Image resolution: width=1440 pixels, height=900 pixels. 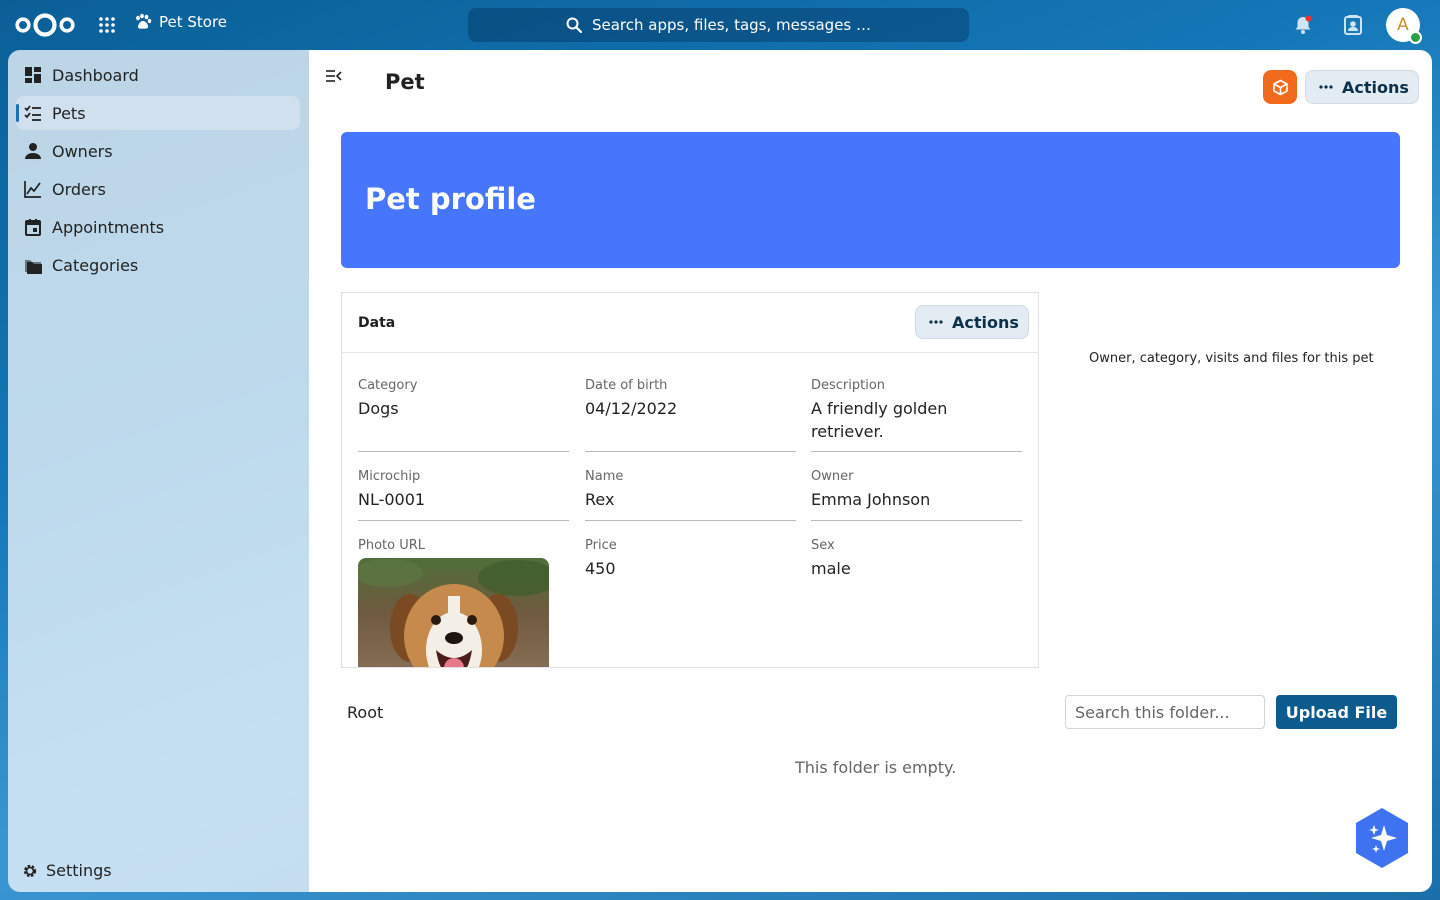 I want to click on field-photo-url: Photo URL, so click(x=463, y=545).